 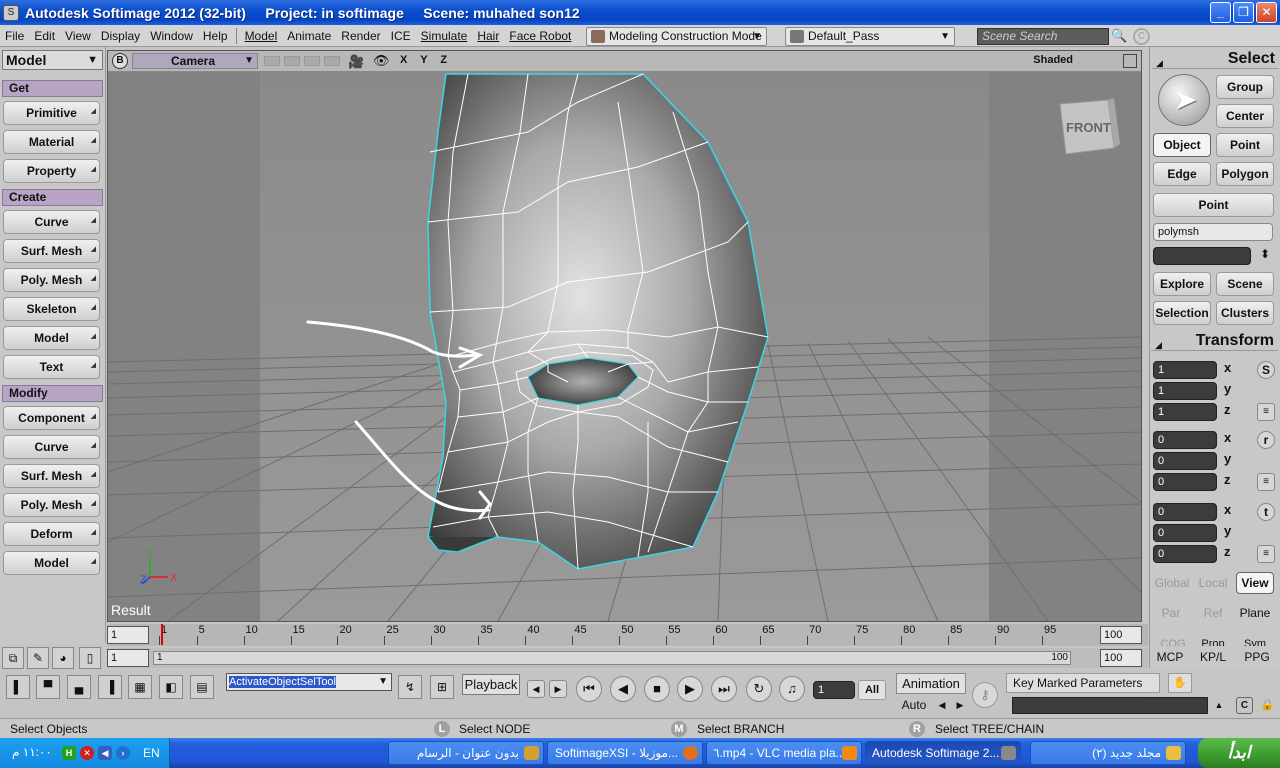 What do you see at coordinates (1053, 60) in the screenshot?
I see `shading-mode: Shaded` at bounding box center [1053, 60].